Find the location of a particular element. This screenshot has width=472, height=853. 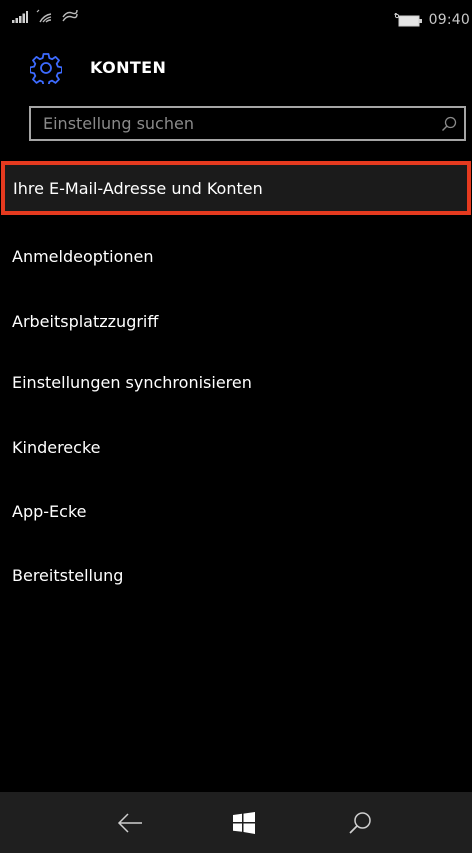

search-button is located at coordinates (360, 822).